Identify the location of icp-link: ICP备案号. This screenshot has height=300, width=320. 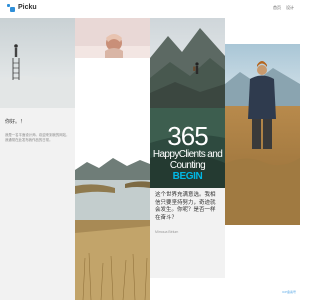
(289, 292).